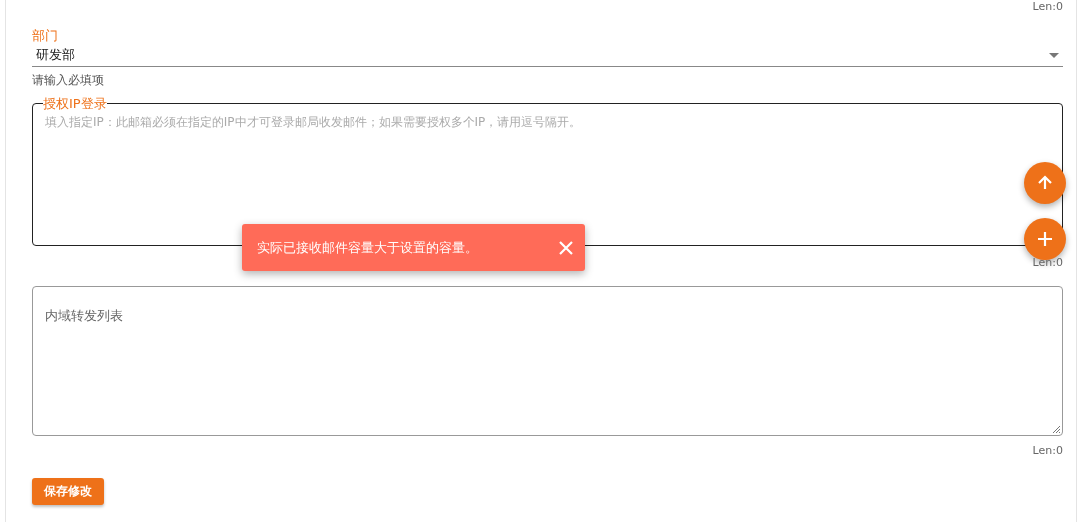 The image size is (1081, 522). What do you see at coordinates (68, 80) in the screenshot?
I see `helper-text: 请输入必填项` at bounding box center [68, 80].